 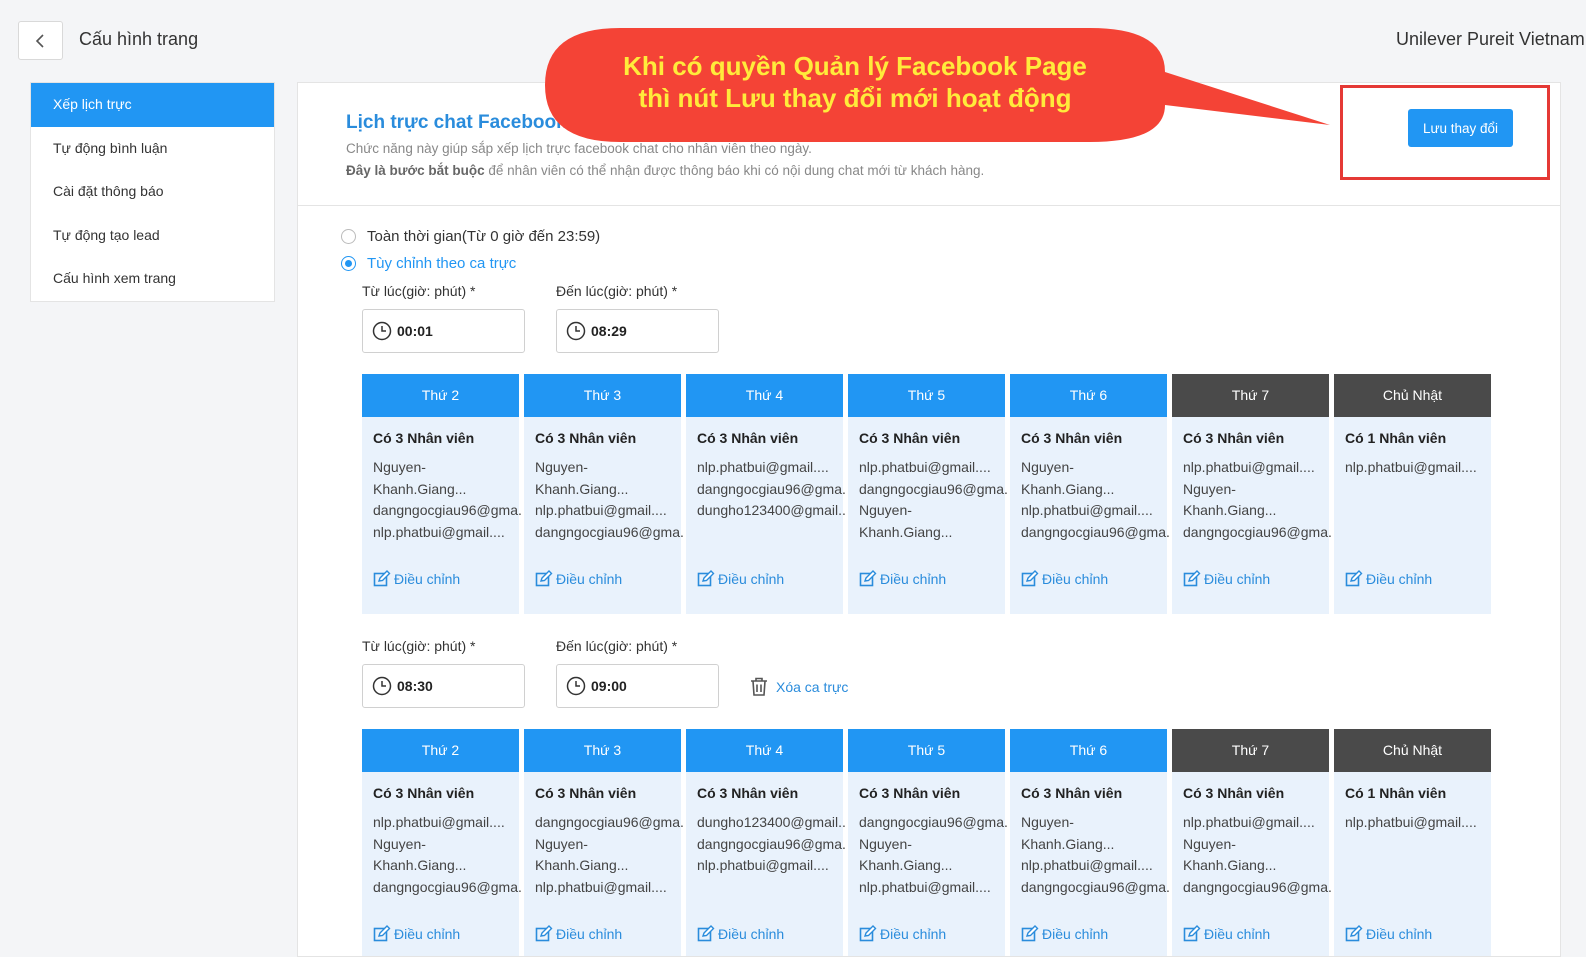 What do you see at coordinates (1490, 39) in the screenshot?
I see `org-name: Unilever Pureit Vietnam` at bounding box center [1490, 39].